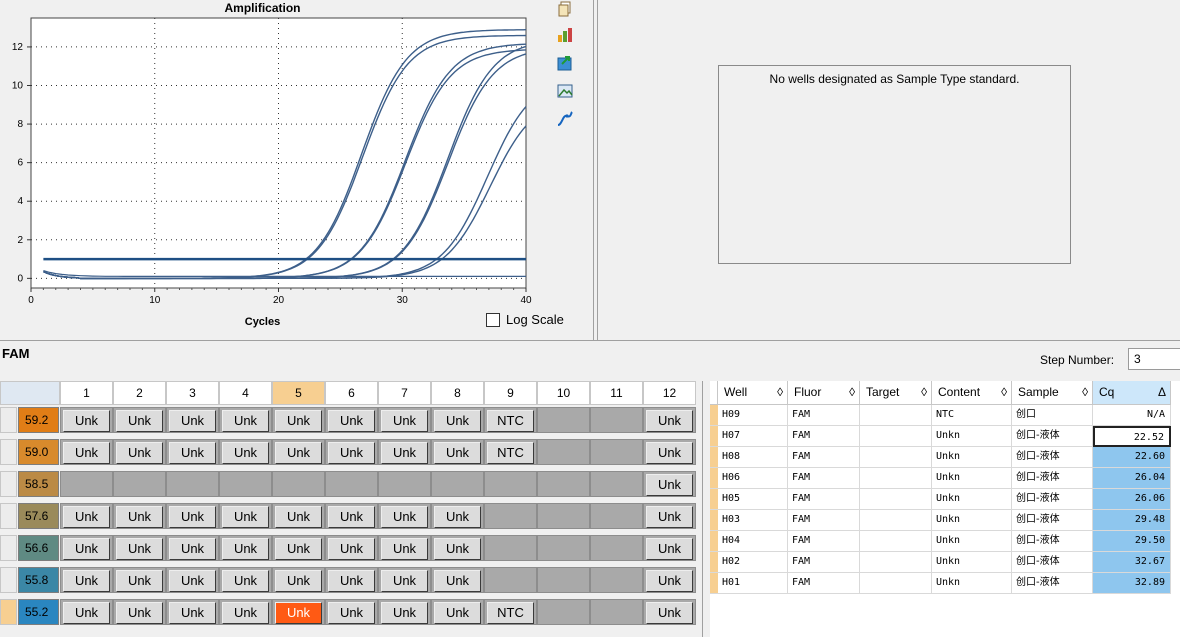 This screenshot has height=637, width=1180. I want to click on cell-cq: 29.50, so click(1132, 541).